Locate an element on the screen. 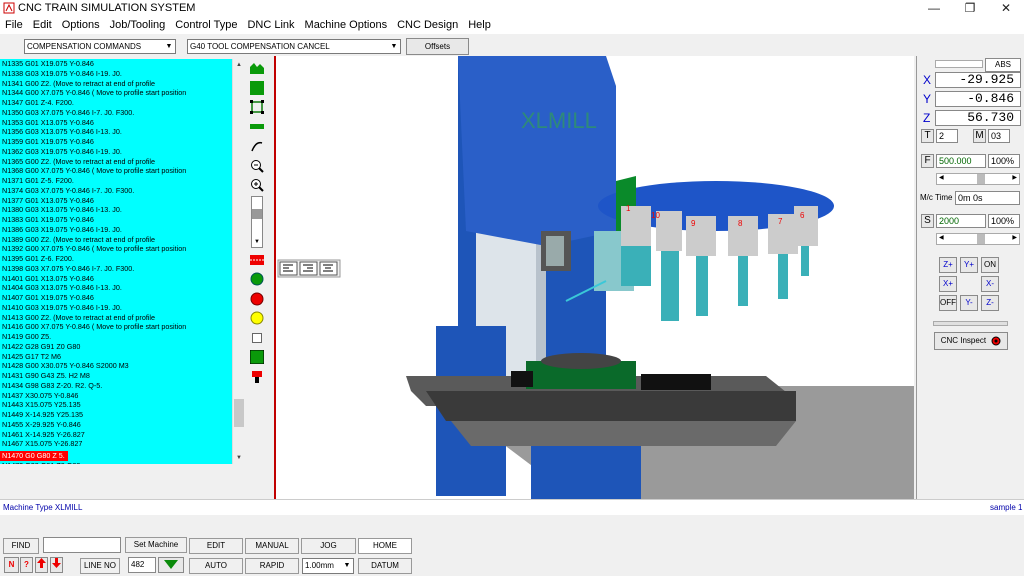 The height and width of the screenshot is (576, 1024). code-line-row: N1470 G0 G80 Z 5. is located at coordinates (116, 455).